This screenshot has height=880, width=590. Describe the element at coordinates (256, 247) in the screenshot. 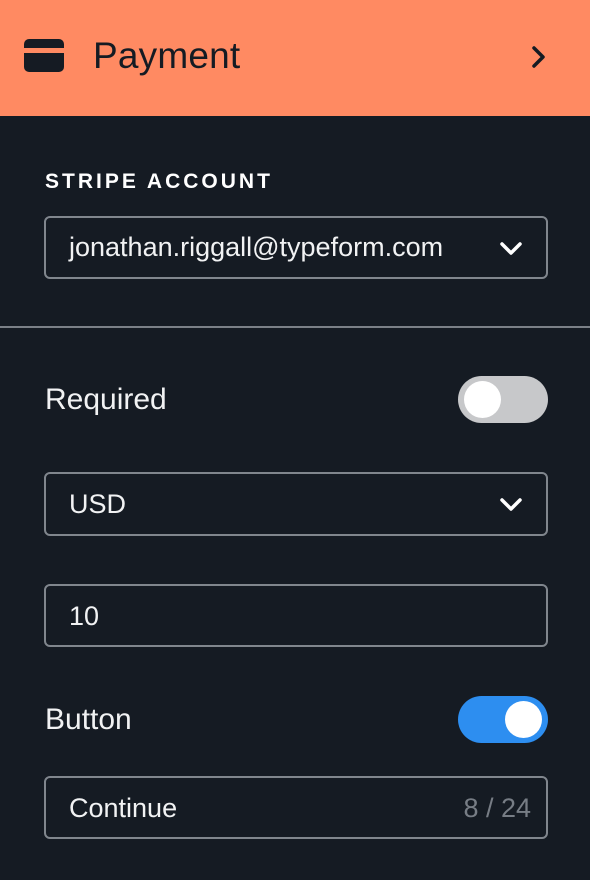

I see `stripe-account-value: jonathan.riggall@typeform.com` at that location.